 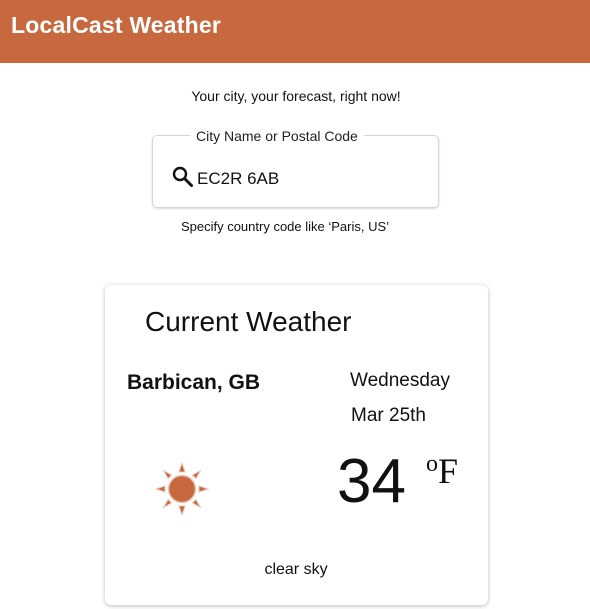 I want to click on unit-letter: F, so click(x=448, y=471).